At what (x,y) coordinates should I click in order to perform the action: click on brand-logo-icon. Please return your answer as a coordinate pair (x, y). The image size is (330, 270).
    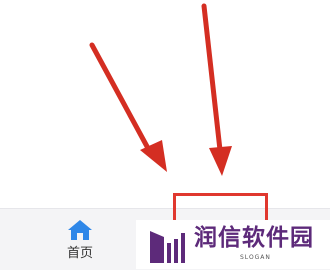
    Looking at the image, I should click on (167, 247).